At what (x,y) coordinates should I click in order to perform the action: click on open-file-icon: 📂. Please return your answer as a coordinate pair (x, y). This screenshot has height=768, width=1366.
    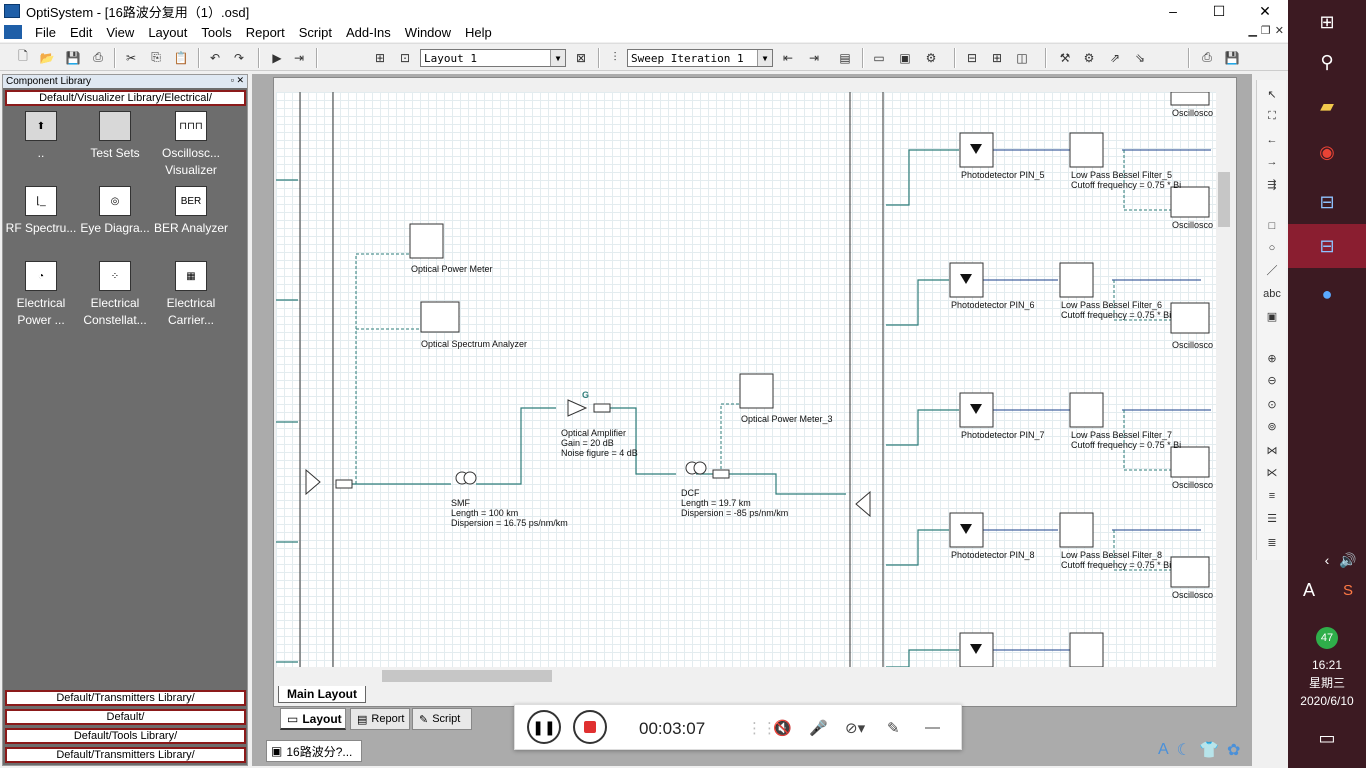
    Looking at the image, I should click on (47, 57).